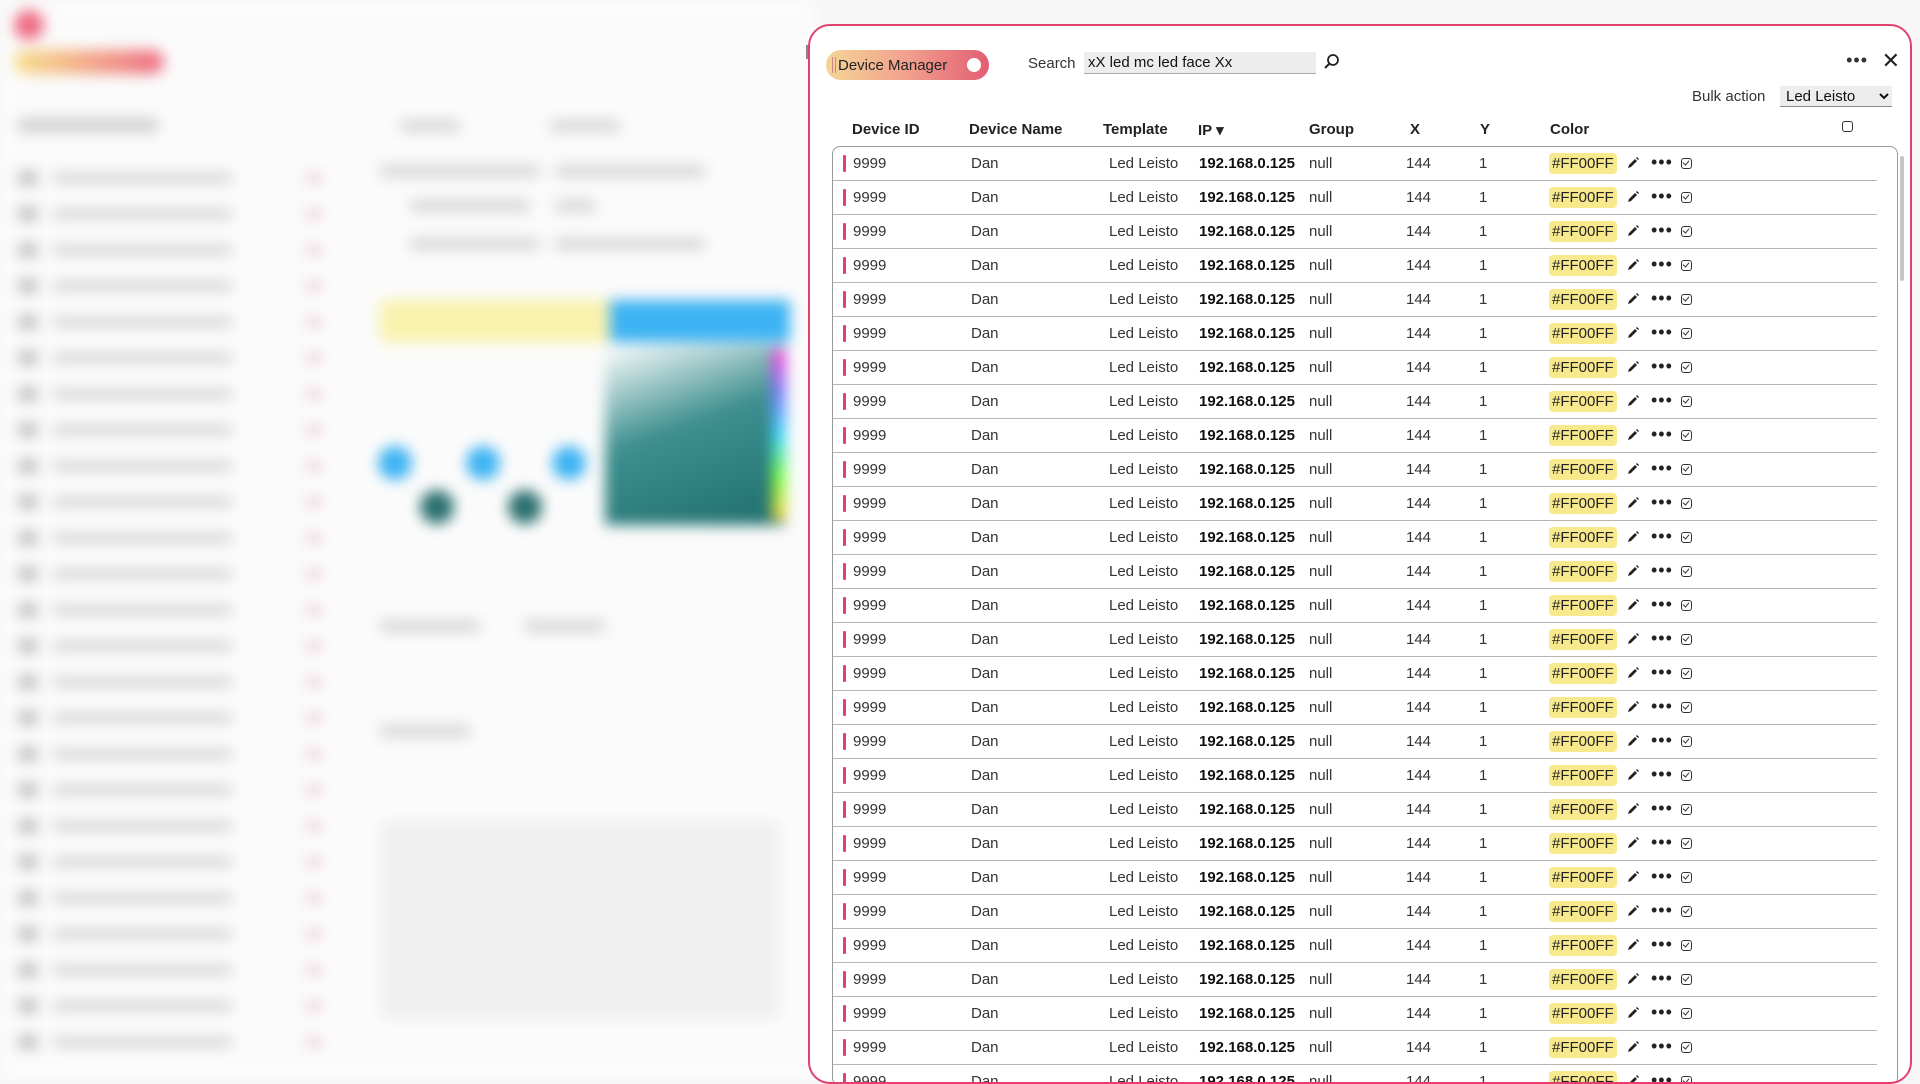 Image resolution: width=1920 pixels, height=1084 pixels. Describe the element at coordinates (1569, 129) in the screenshot. I see `column-header-color: Color` at that location.